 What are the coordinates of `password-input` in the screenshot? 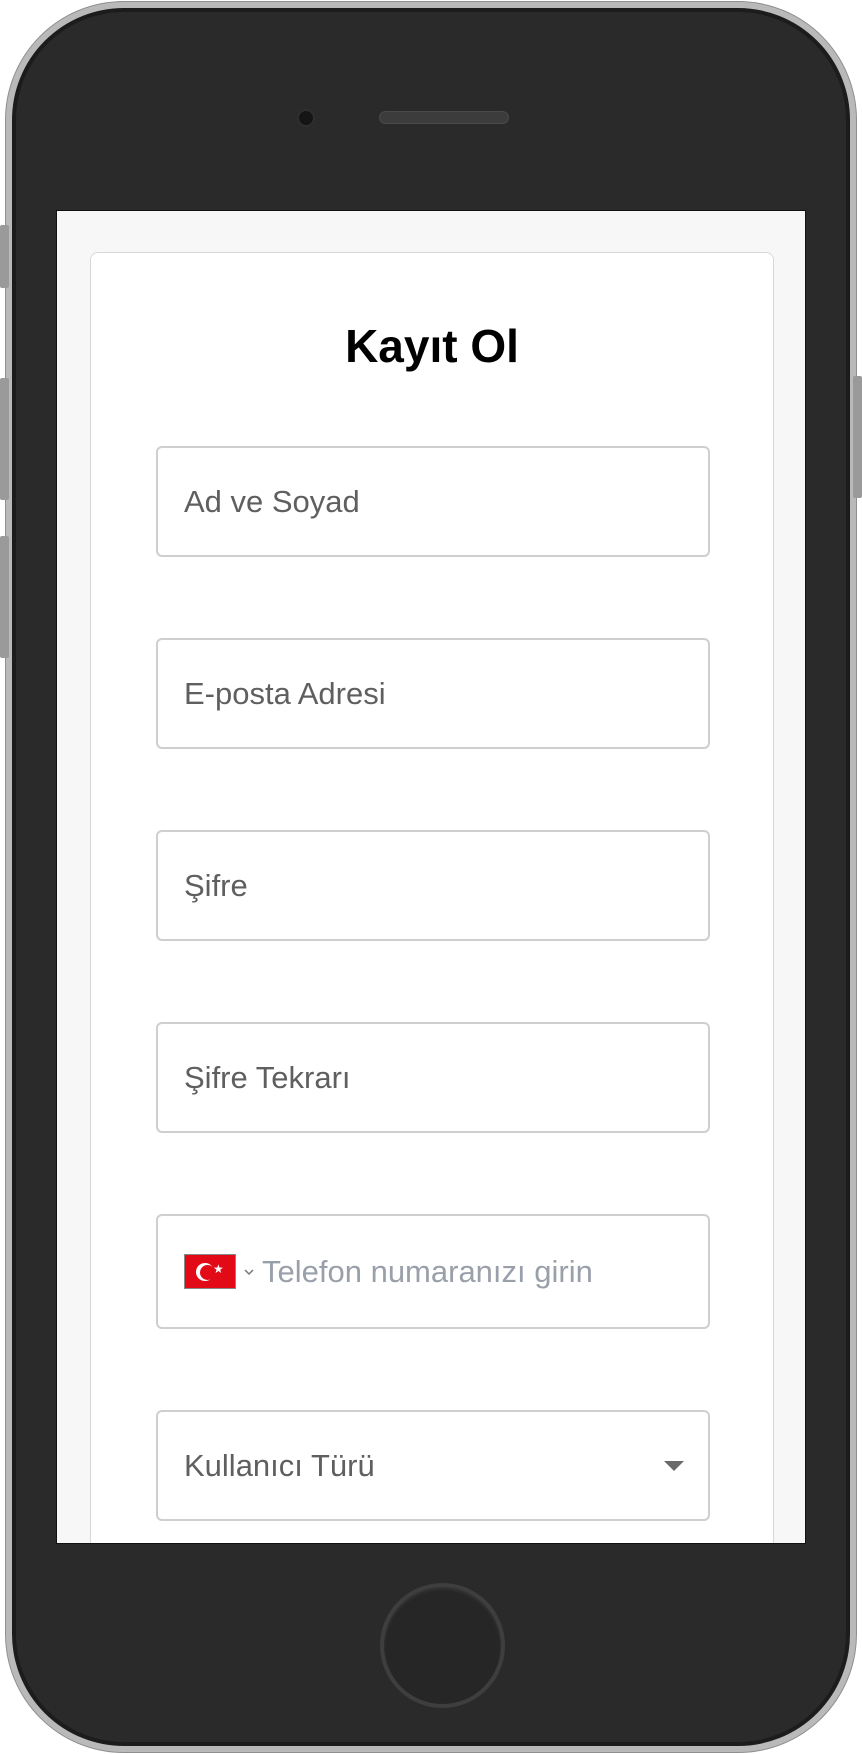 It's located at (446, 885).